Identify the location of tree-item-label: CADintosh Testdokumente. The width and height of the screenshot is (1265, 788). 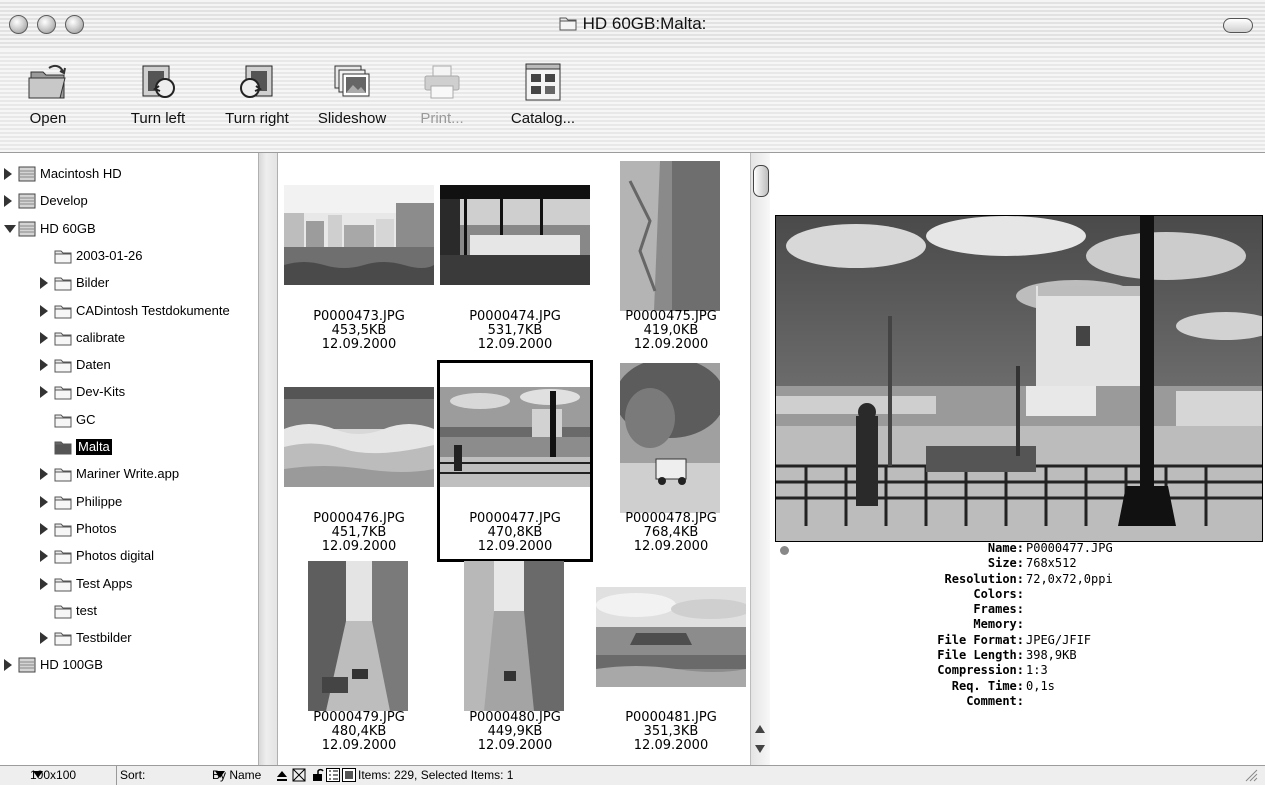
(153, 310).